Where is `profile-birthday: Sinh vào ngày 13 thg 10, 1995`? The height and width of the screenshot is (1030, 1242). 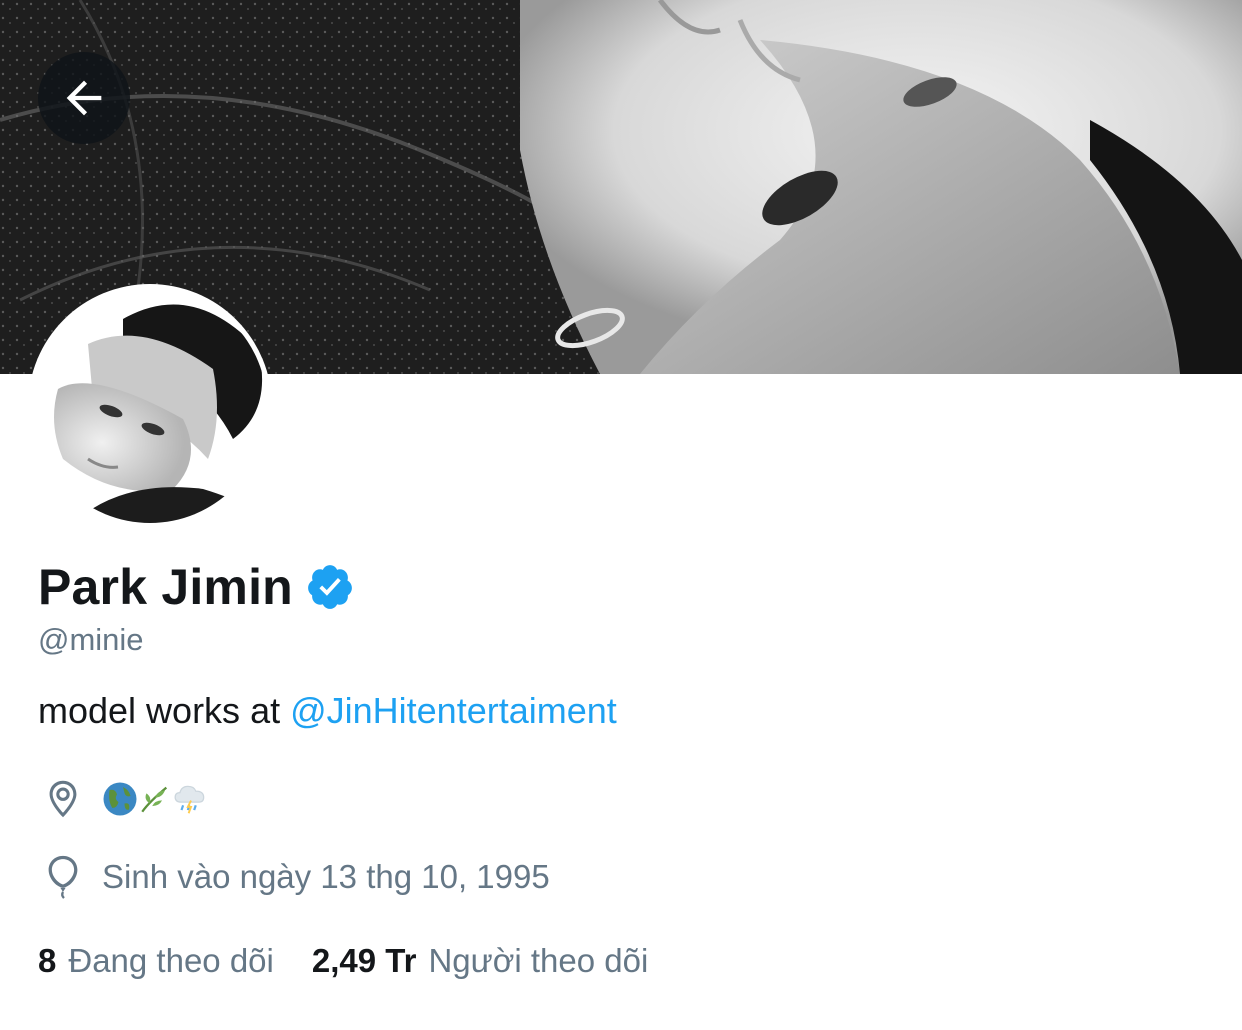
profile-birthday: Sinh vào ngày 13 thg 10, 1995 is located at coordinates (294, 877).